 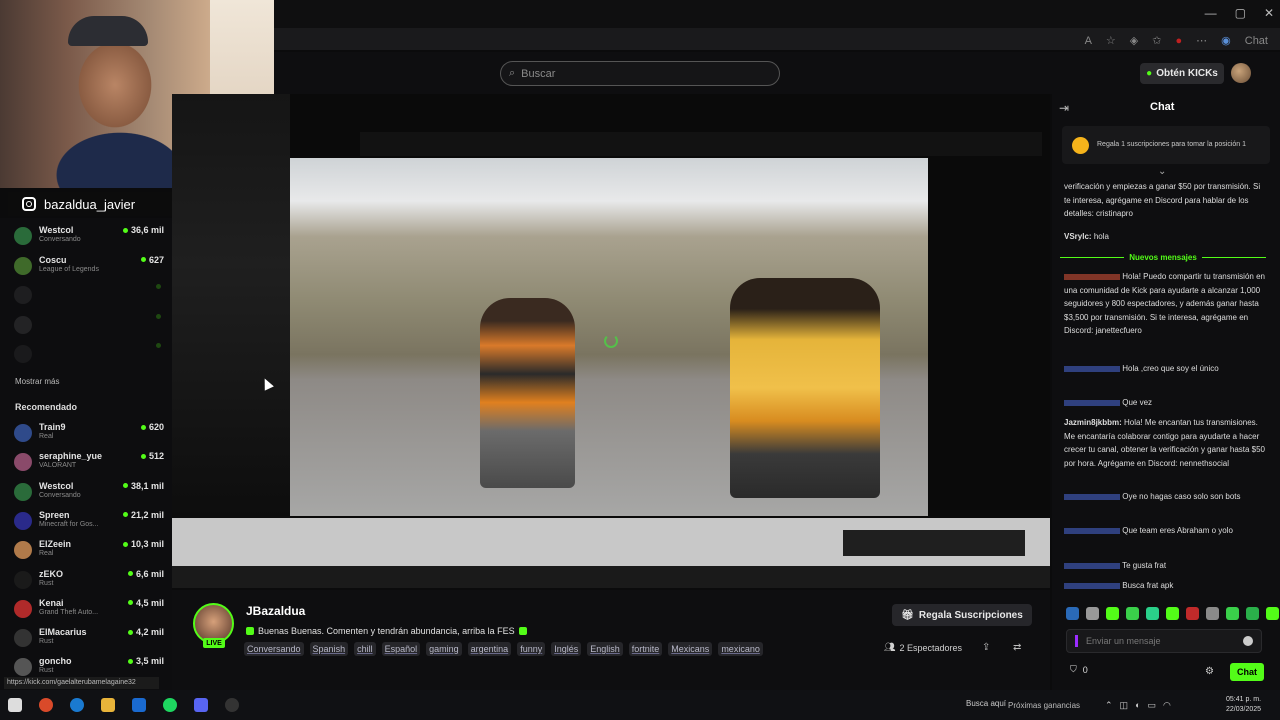 I want to click on network-icon: ◫, so click(x=1124, y=705).